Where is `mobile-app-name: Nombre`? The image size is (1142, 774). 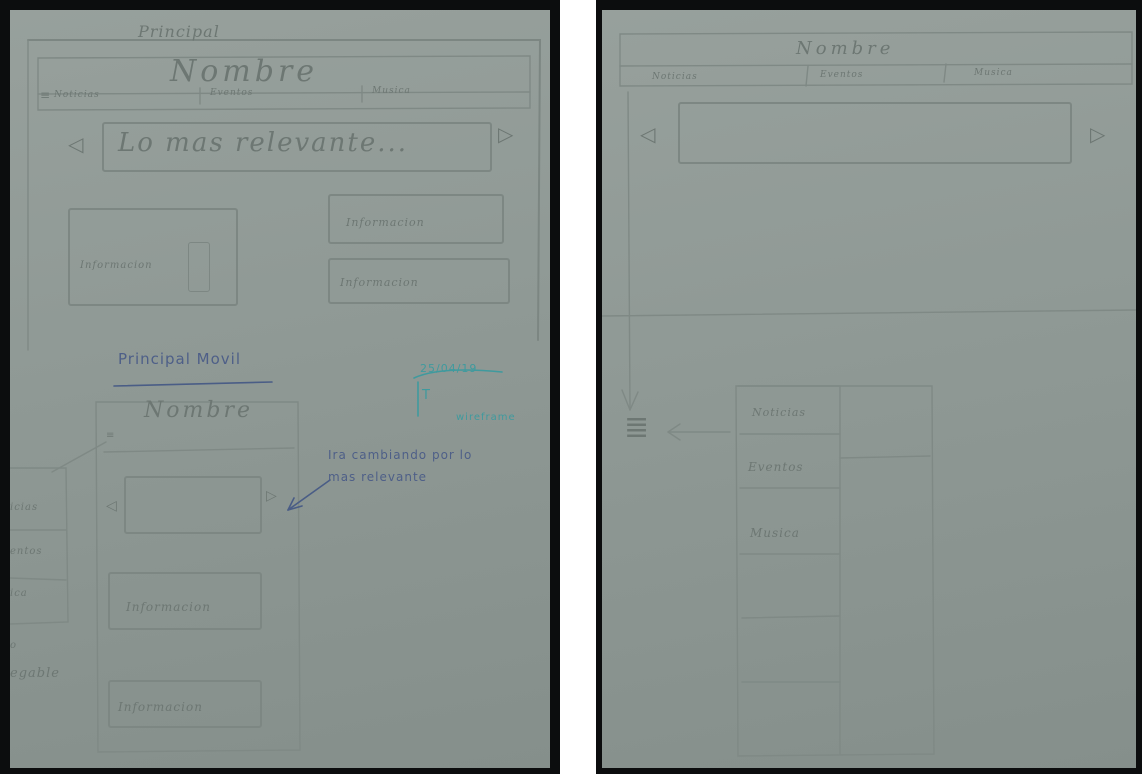 mobile-app-name: Nombre is located at coordinates (198, 410).